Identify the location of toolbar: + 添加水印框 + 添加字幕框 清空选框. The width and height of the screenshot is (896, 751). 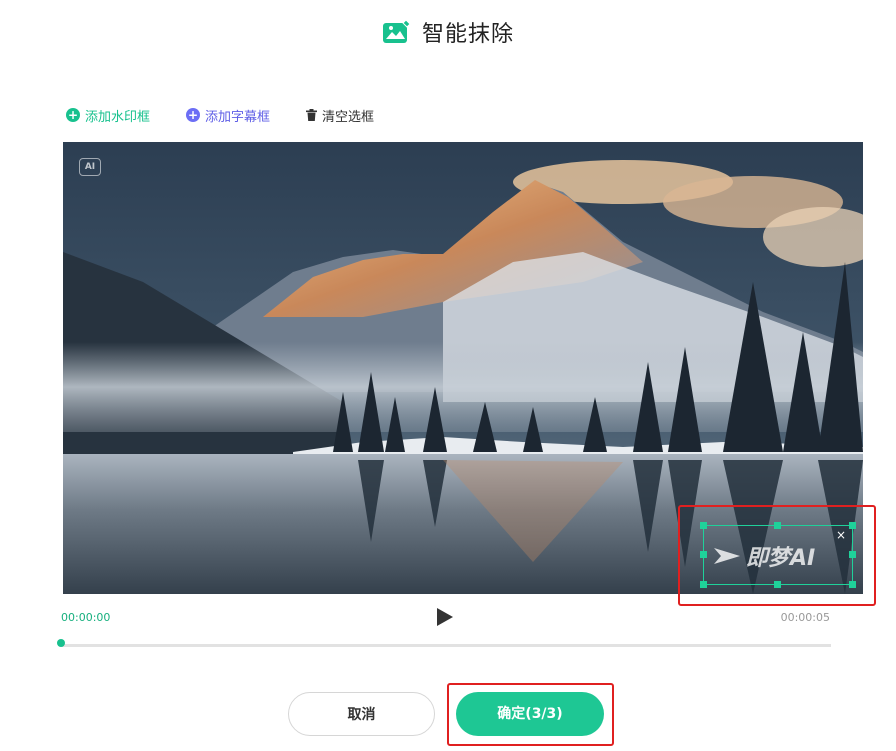
(238, 115).